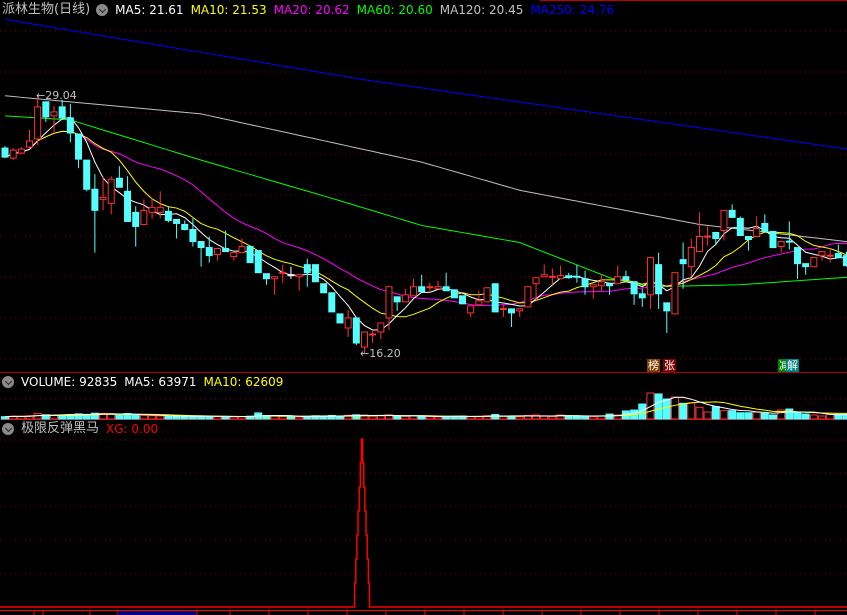  I want to click on volume-panel-header: VOLUME: 92835 MA5: 63971 MA10: 62609, so click(146, 382).